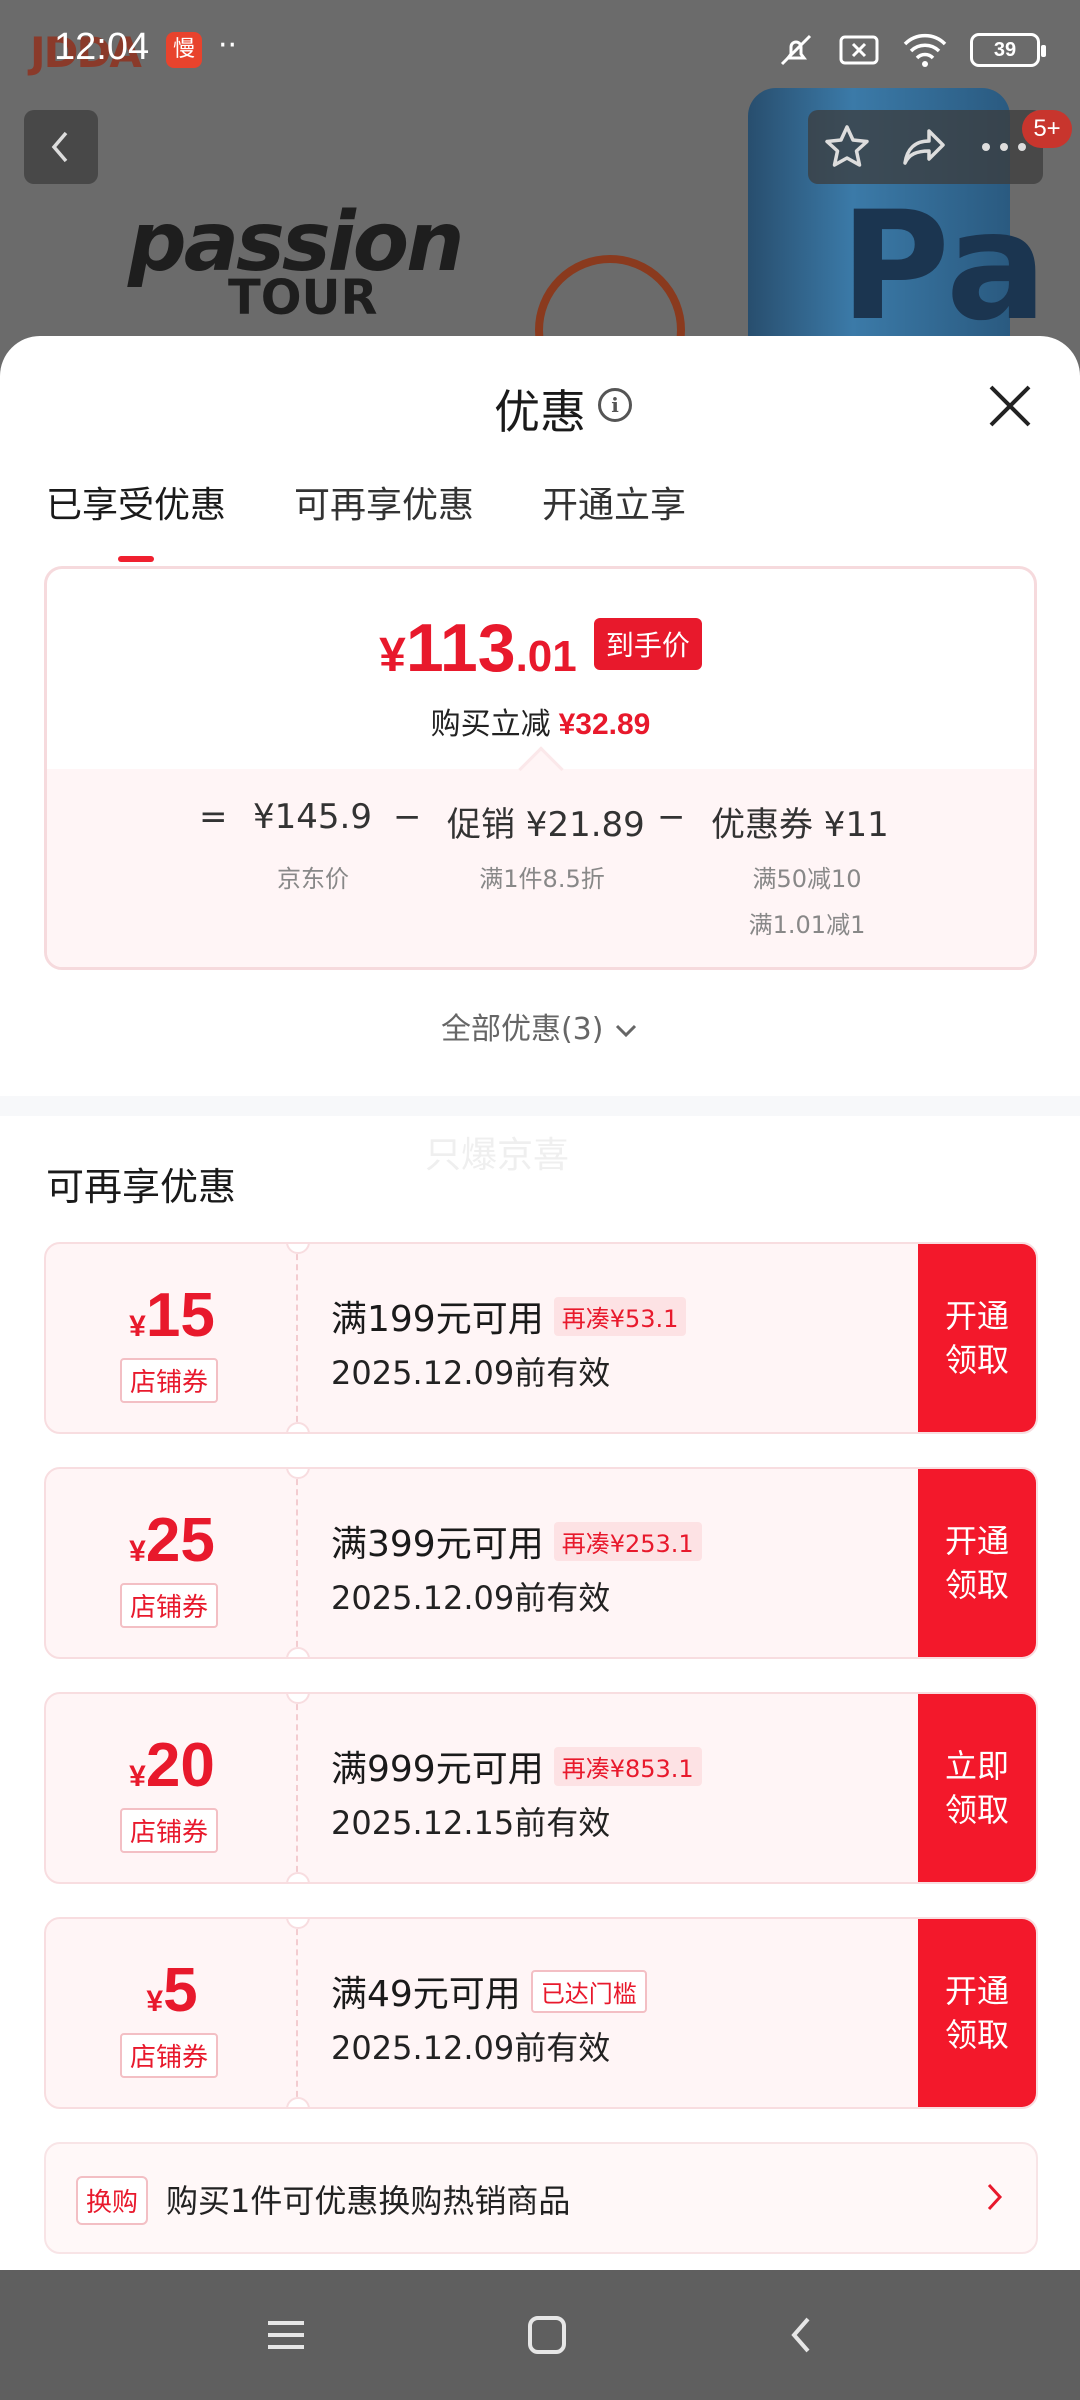 The width and height of the screenshot is (1080, 2400). I want to click on menu-nav-icon, so click(286, 2335).